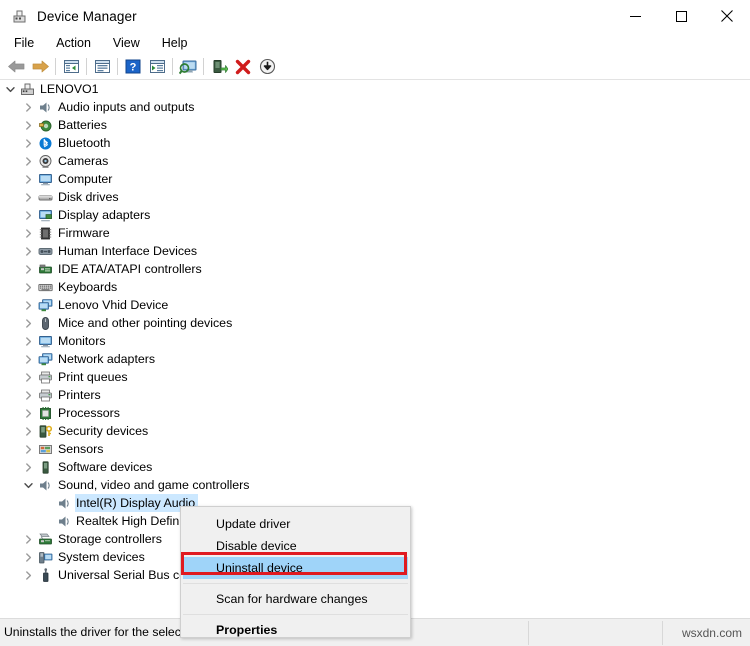  What do you see at coordinates (375, 161) in the screenshot?
I see `tree-item-cameras: Cameras` at bounding box center [375, 161].